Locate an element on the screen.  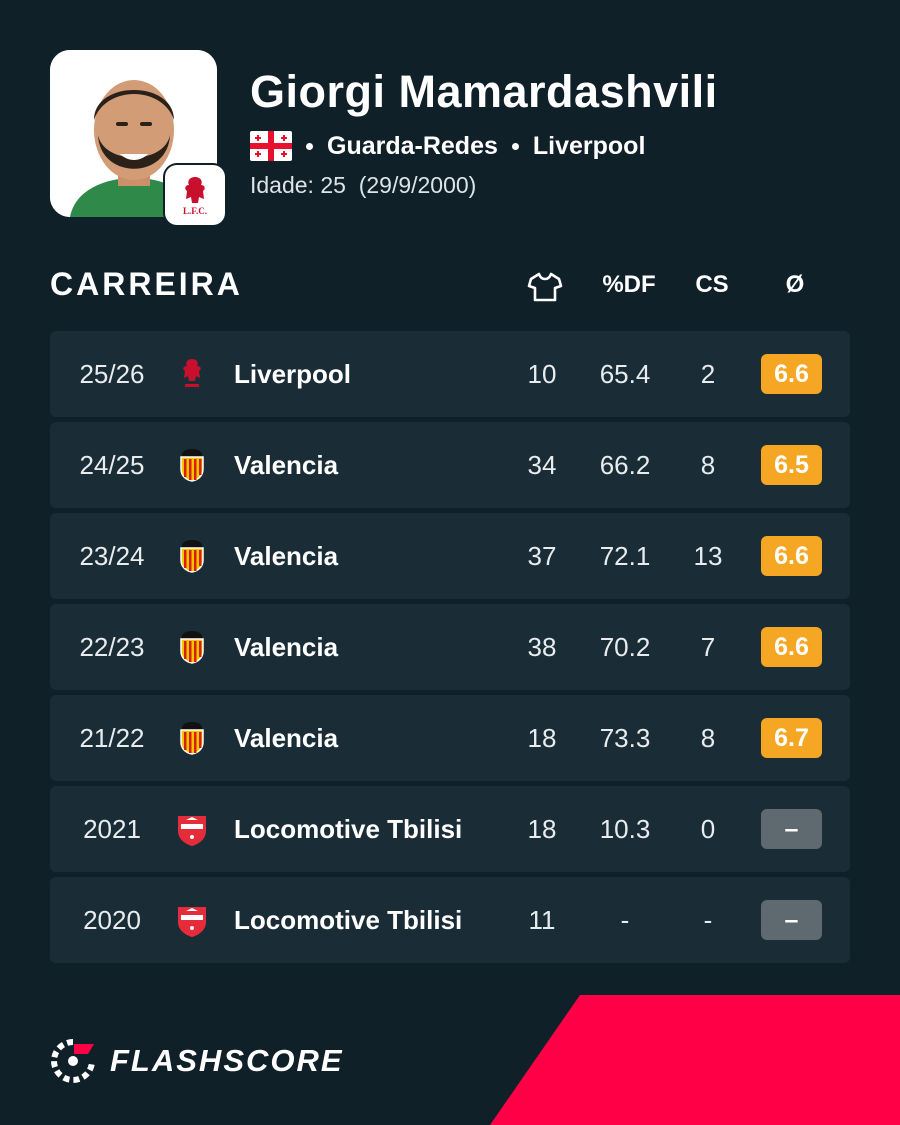
player-position: Guarda-Redes is located at coordinates (412, 145).